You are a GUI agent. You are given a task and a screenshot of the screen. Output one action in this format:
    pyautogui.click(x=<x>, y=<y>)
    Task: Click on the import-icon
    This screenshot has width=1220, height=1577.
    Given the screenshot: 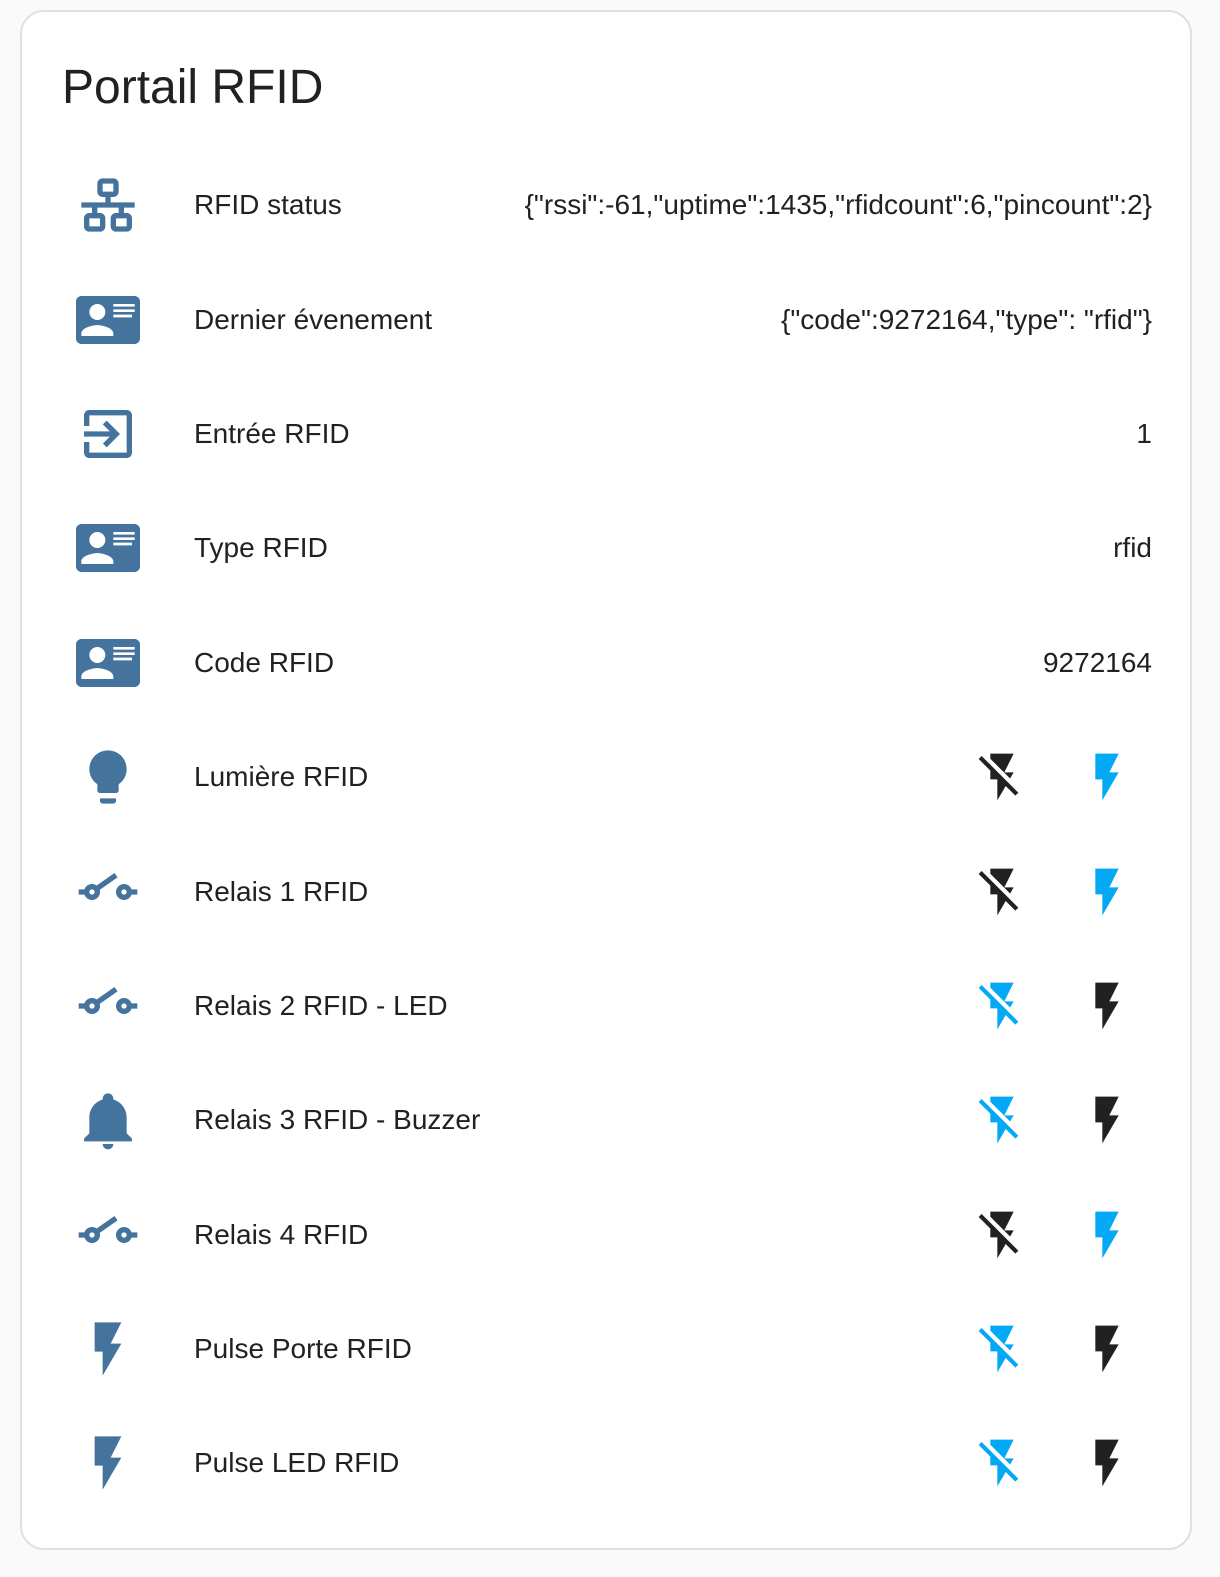 What is the action you would take?
    pyautogui.click(x=108, y=434)
    